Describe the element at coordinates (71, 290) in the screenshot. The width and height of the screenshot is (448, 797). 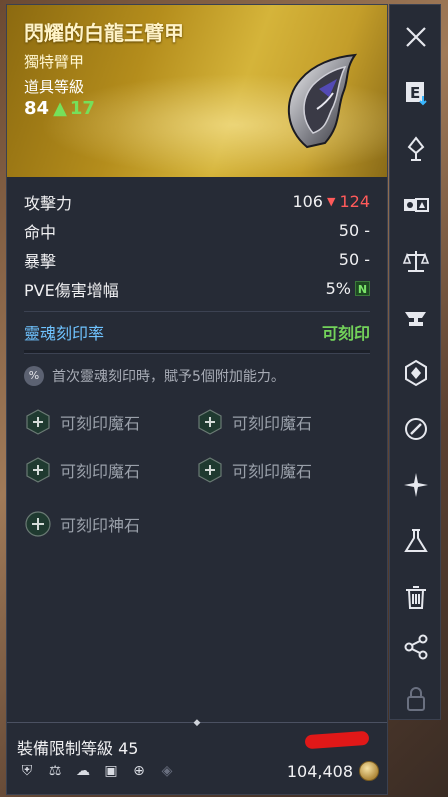
I see `stat-name: PVE傷害增幅` at that location.